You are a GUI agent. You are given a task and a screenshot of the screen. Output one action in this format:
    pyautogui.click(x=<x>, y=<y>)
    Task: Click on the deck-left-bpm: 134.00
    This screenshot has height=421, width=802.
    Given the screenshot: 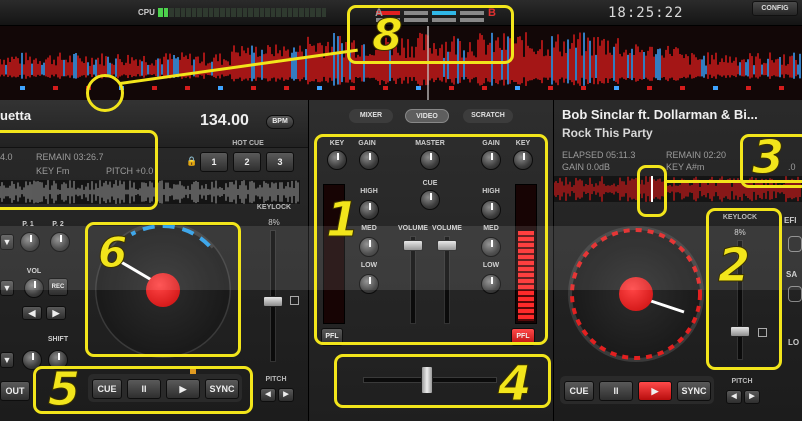 What is the action you would take?
    pyautogui.click(x=224, y=120)
    